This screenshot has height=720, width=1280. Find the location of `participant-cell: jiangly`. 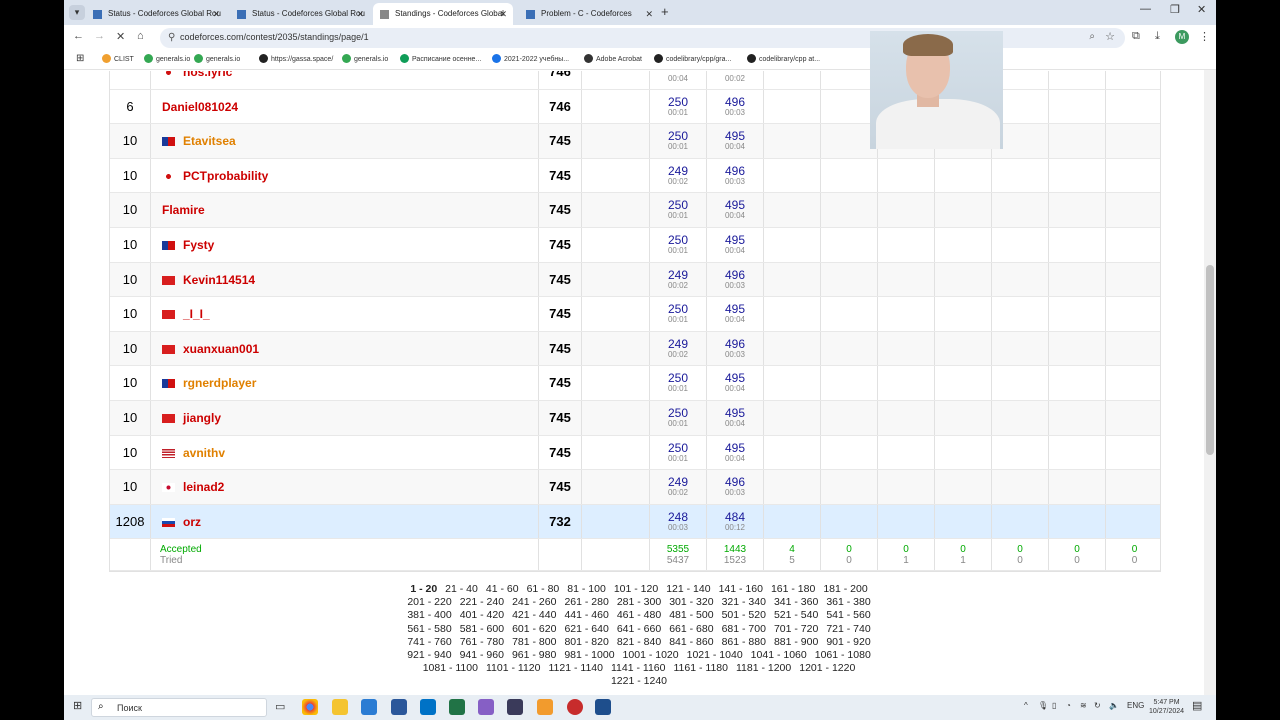

participant-cell: jiangly is located at coordinates (345, 417).